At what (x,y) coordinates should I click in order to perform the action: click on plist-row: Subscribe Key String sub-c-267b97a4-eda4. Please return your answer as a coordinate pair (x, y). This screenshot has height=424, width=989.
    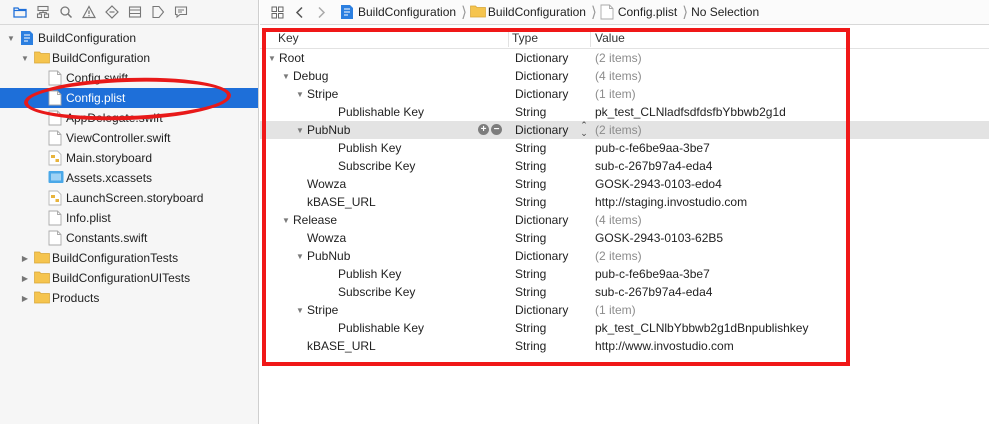
    Looking at the image, I should click on (624, 292).